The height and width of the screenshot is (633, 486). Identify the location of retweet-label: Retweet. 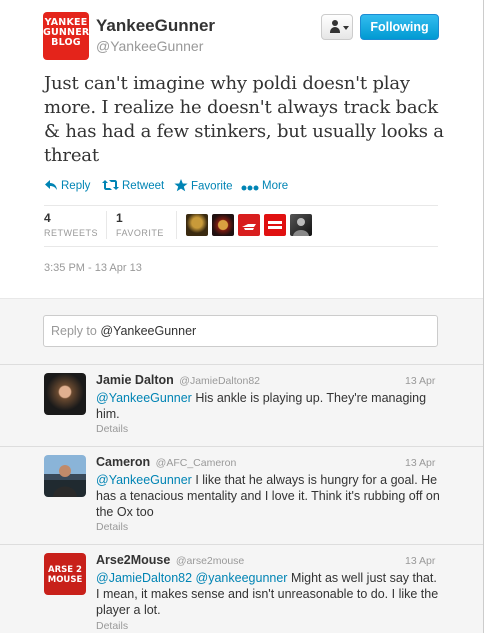
(143, 186).